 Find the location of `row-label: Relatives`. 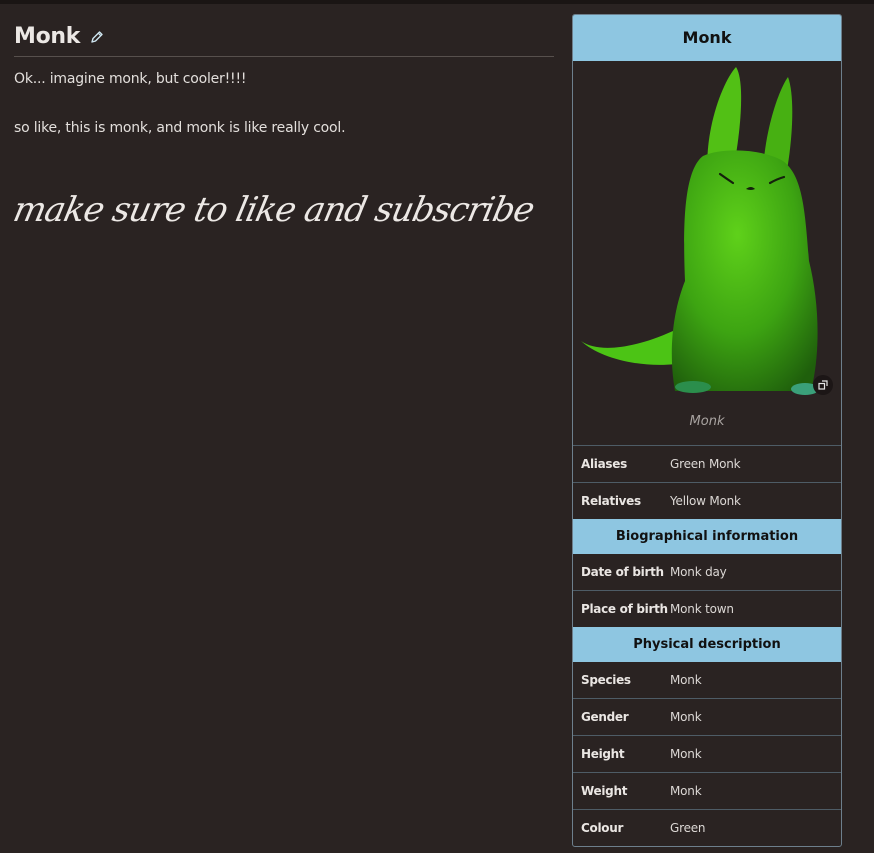

row-label: Relatives is located at coordinates (611, 501).